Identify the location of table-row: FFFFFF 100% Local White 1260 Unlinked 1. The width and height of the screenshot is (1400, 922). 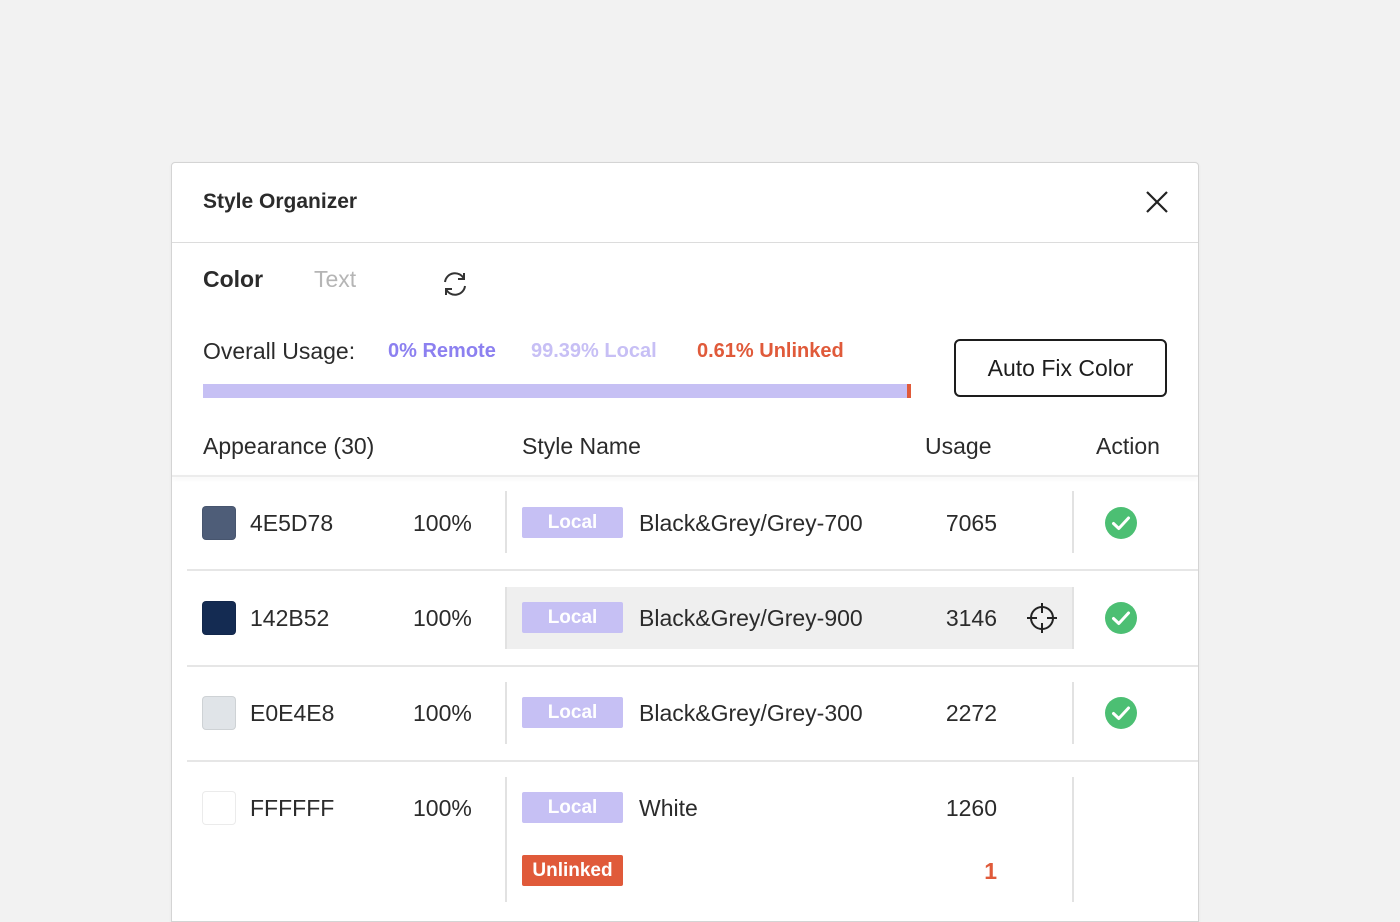
(692, 841).